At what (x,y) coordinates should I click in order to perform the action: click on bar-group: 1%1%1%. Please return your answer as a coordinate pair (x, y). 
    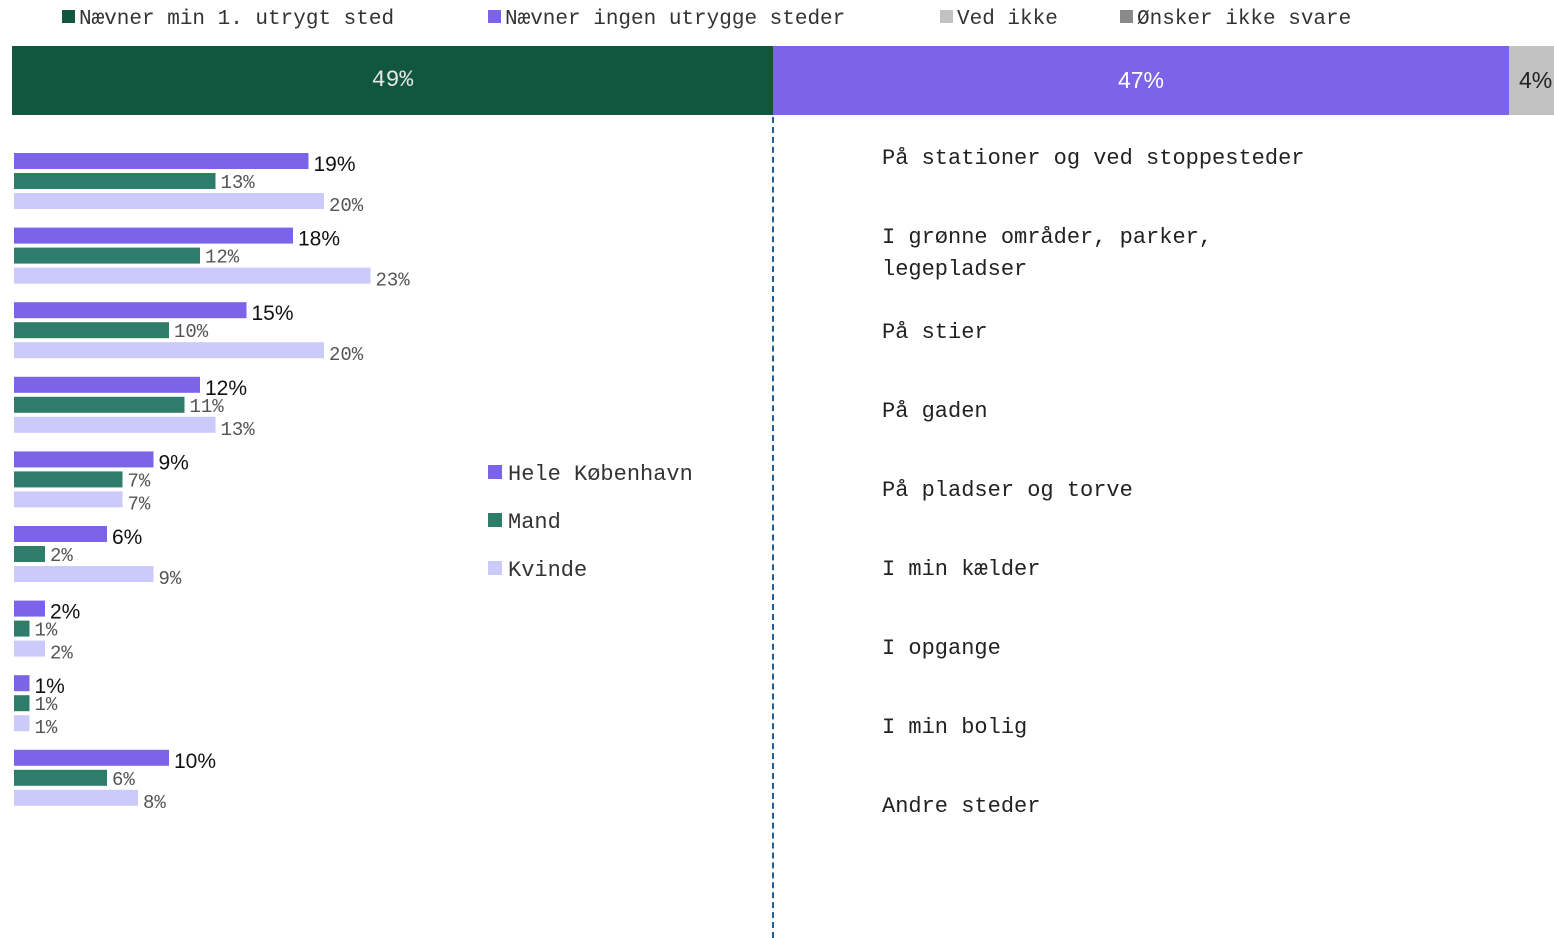
    Looking at the image, I should click on (39, 707).